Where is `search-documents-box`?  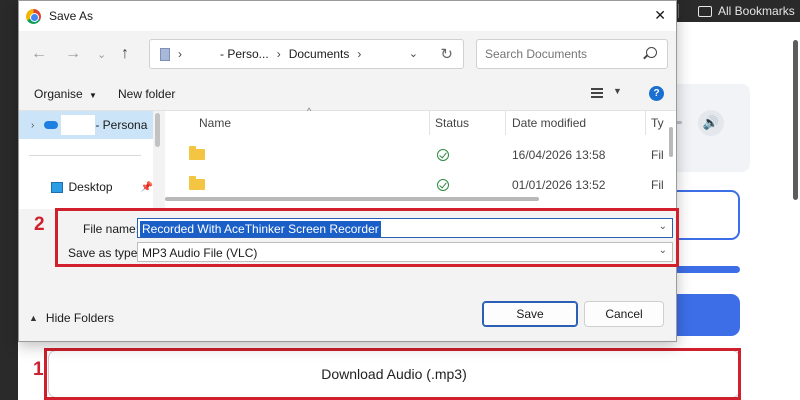 search-documents-box is located at coordinates (572, 54).